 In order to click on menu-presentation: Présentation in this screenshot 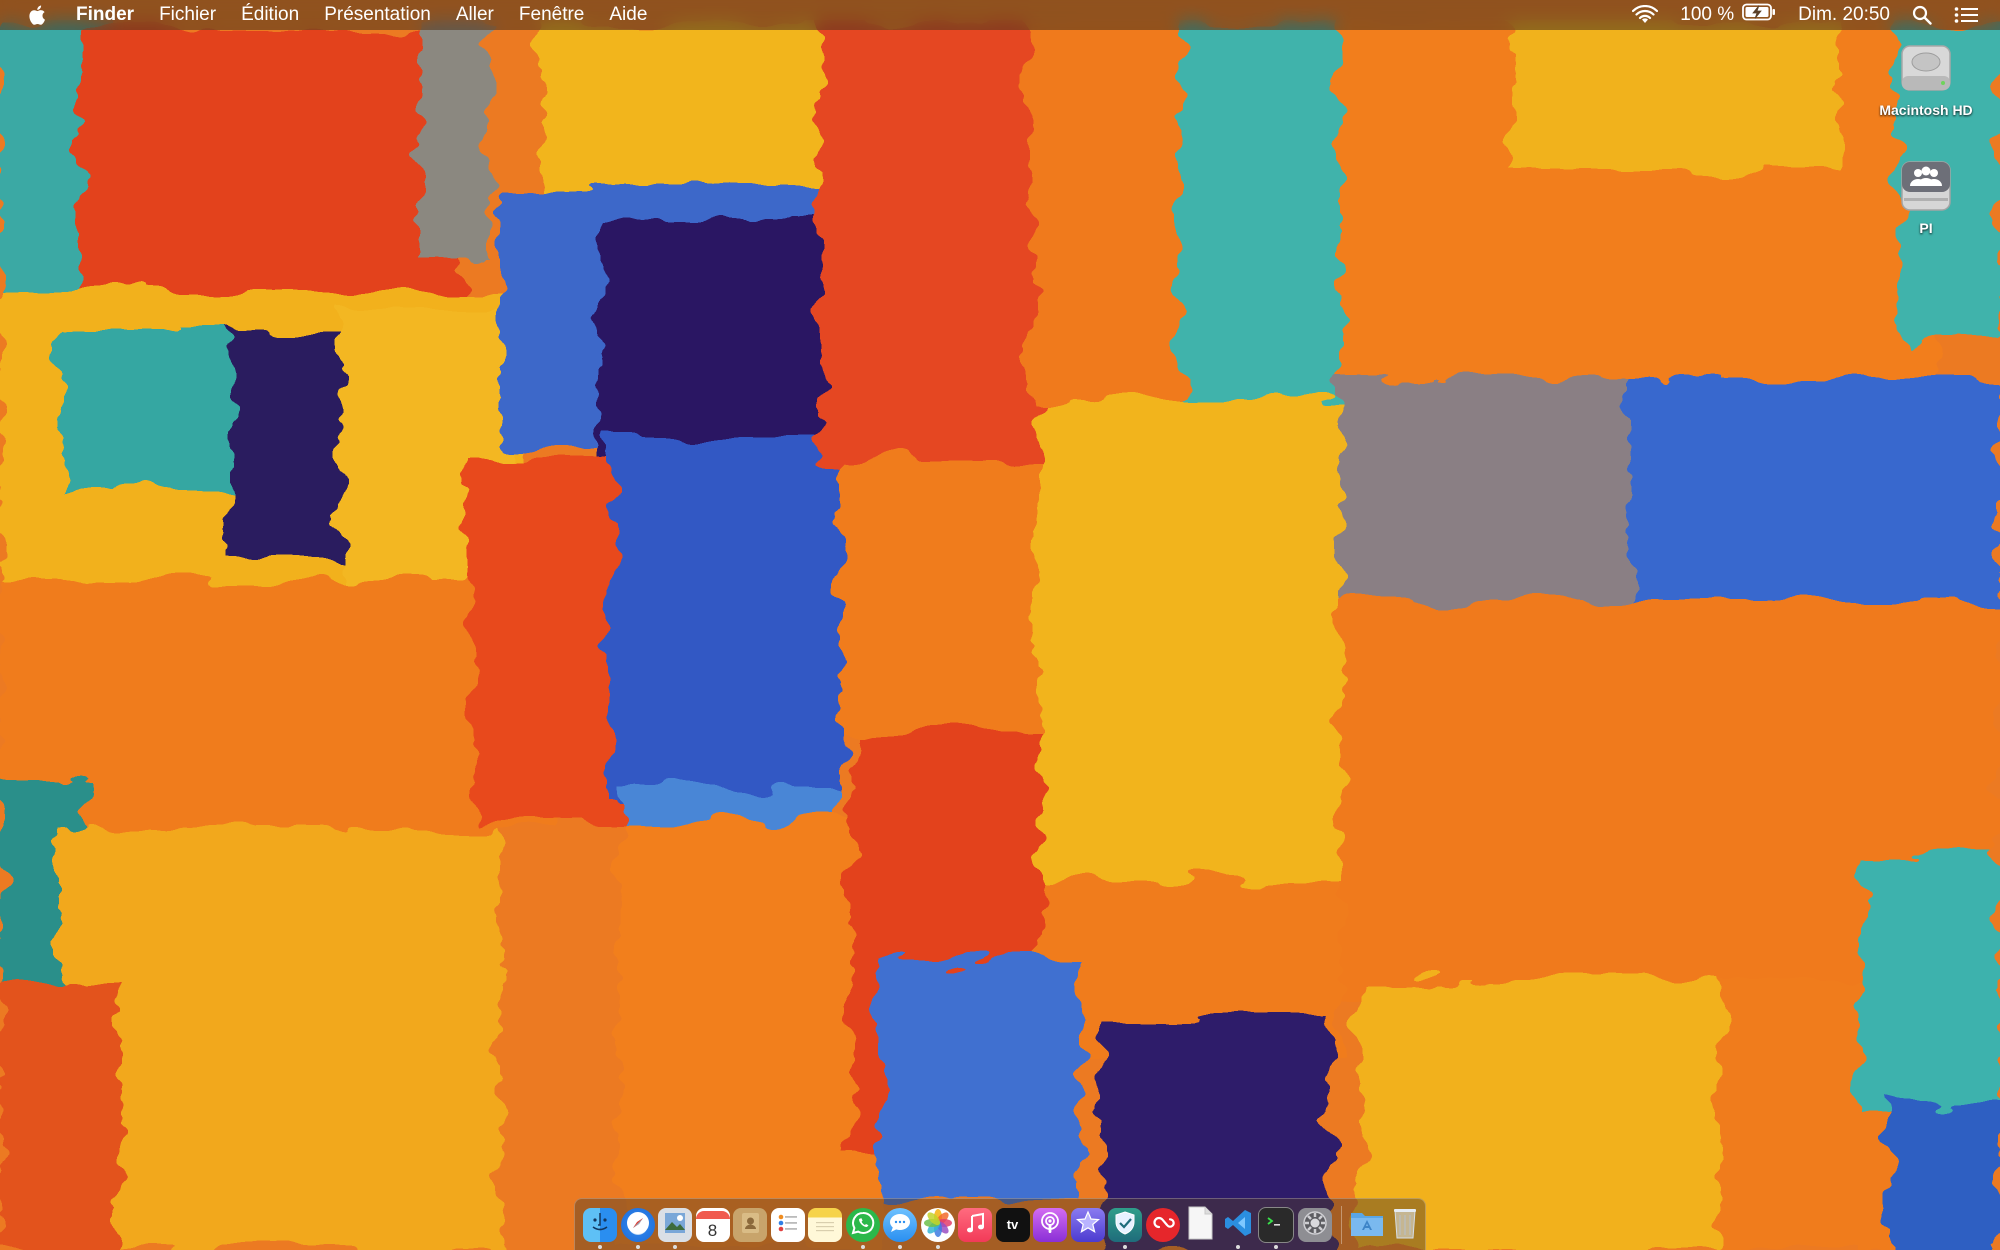, I will do `click(377, 15)`.